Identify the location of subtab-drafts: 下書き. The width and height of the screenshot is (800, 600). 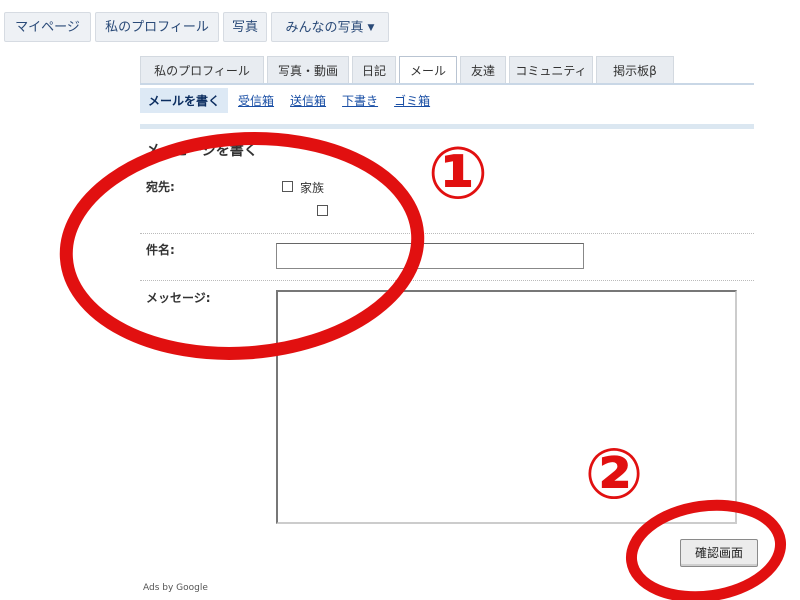
(360, 100).